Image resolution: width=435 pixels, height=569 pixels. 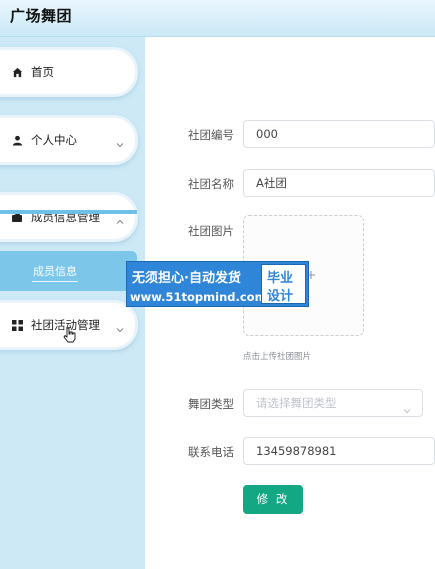 What do you see at coordinates (296, 403) in the screenshot?
I see `dance-type-placeholder: 请选择舞团类型` at bounding box center [296, 403].